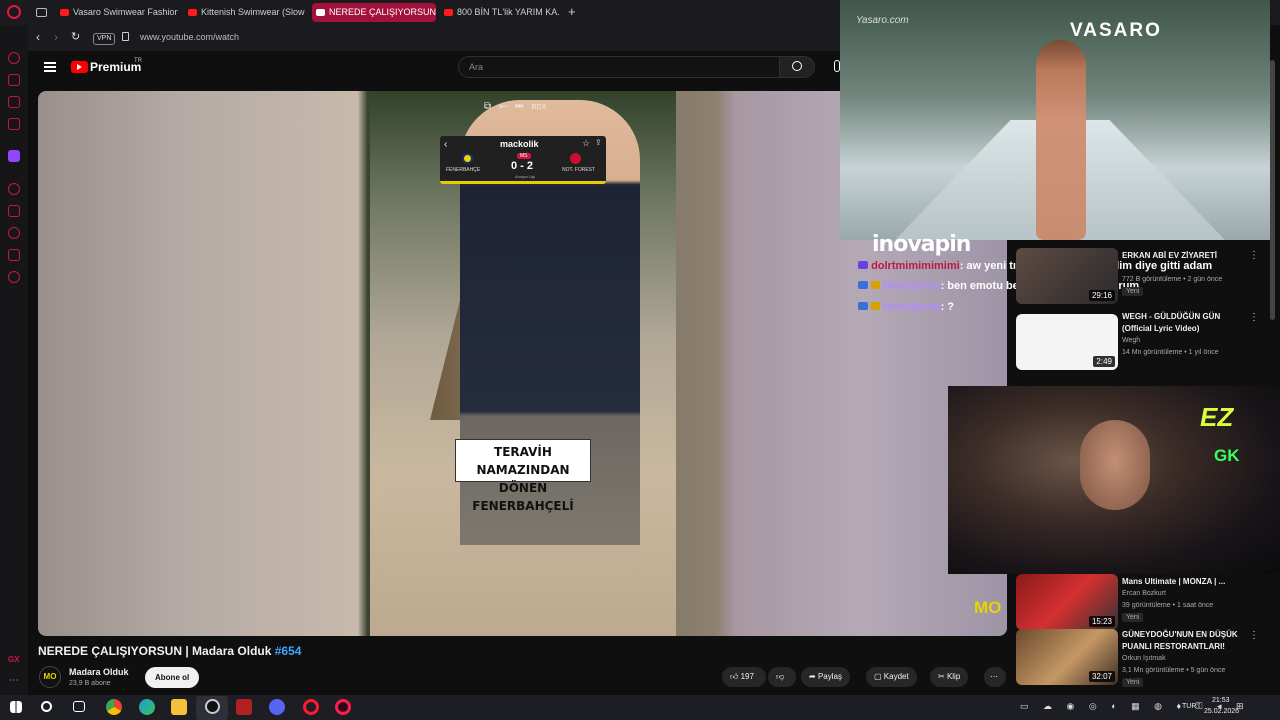 This screenshot has width=1280, height=720. I want to click on opera-icon, so click(311, 707).